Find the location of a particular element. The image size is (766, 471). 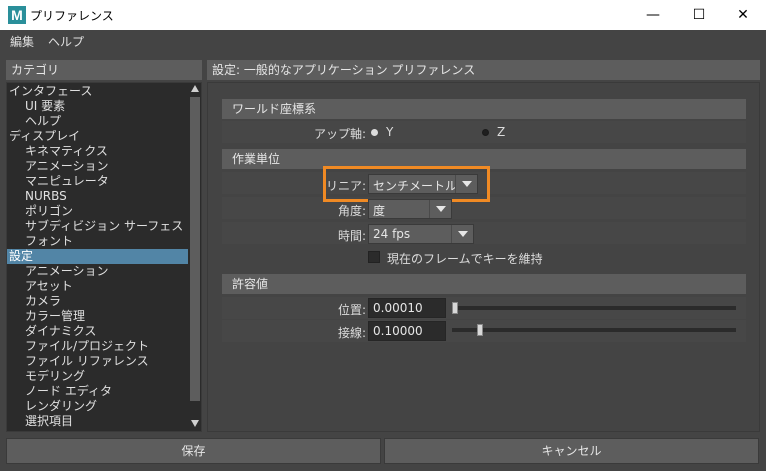

category-item: インタフェース is located at coordinates (97, 91).